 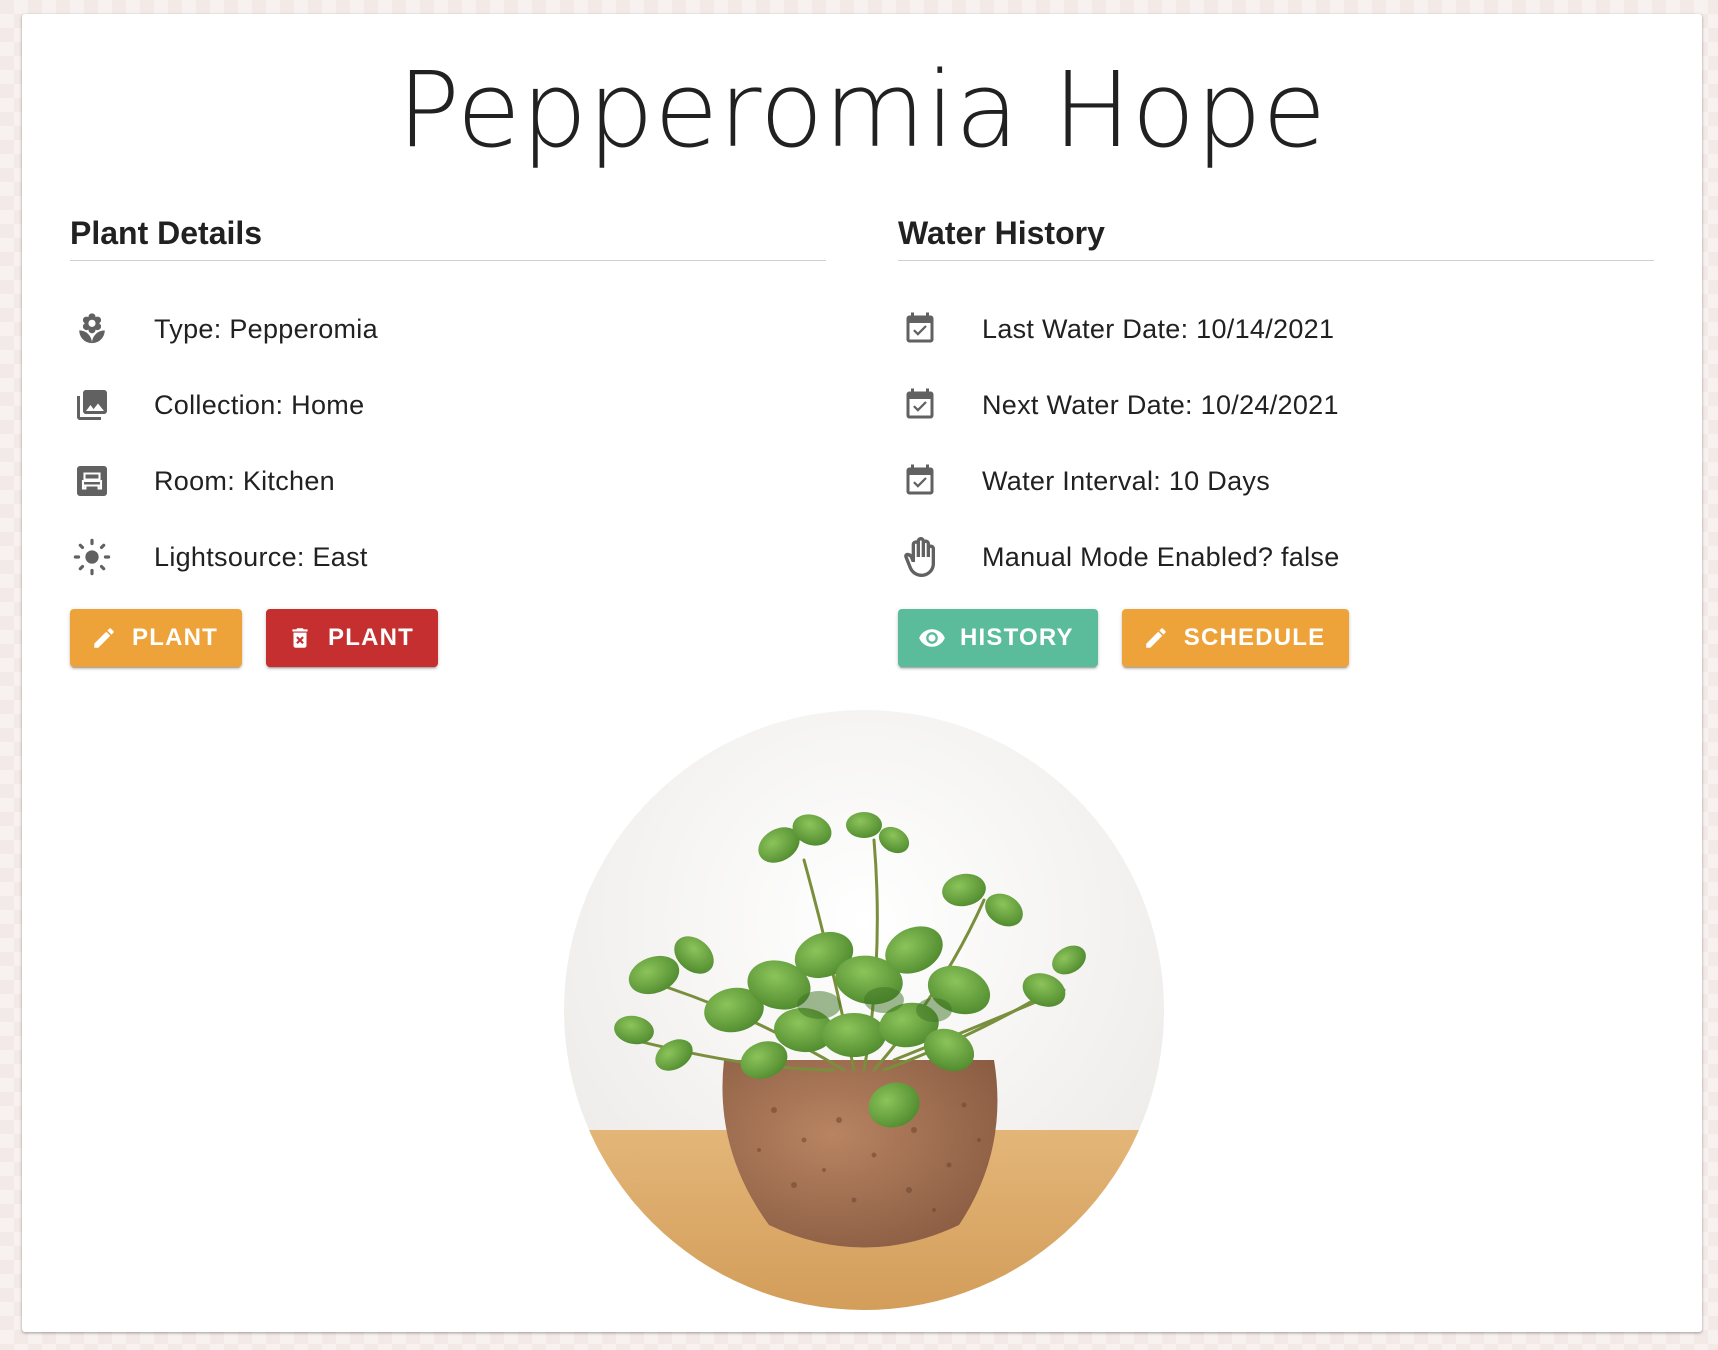 I want to click on edit-plant-label: PLANT, so click(x=175, y=637).